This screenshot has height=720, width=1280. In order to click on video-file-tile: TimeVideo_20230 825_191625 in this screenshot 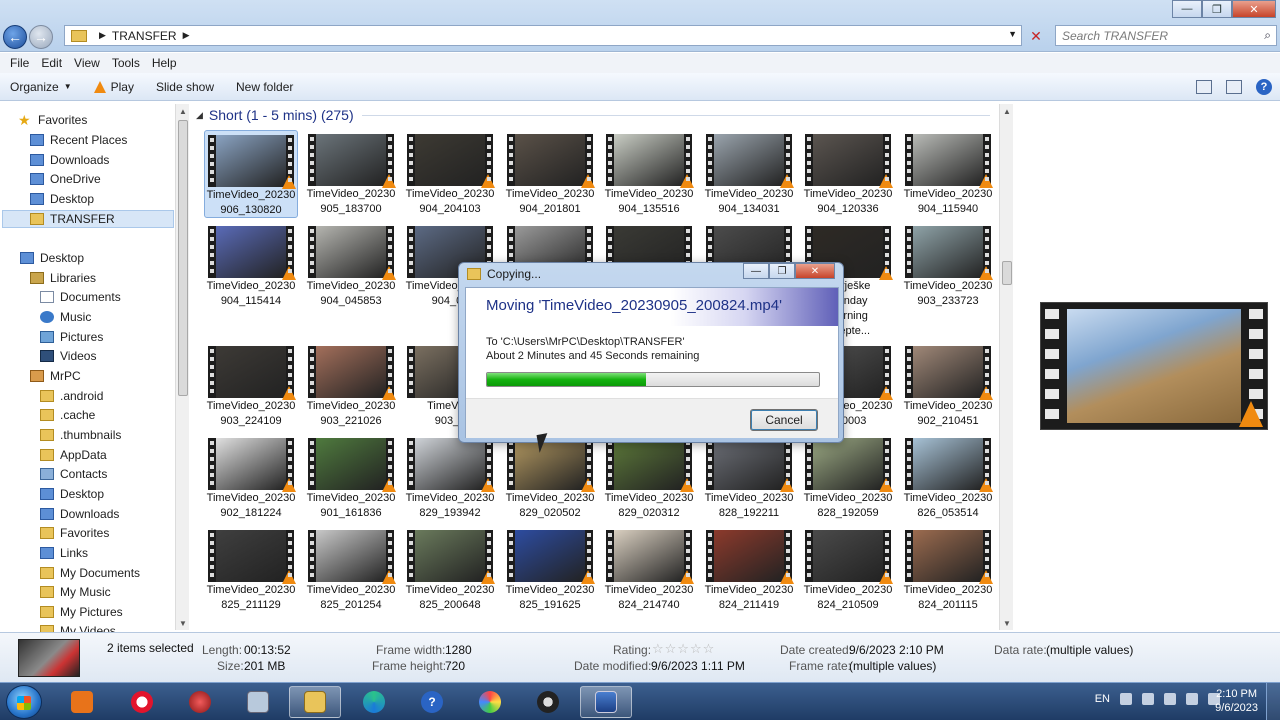, I will do `click(550, 569)`.